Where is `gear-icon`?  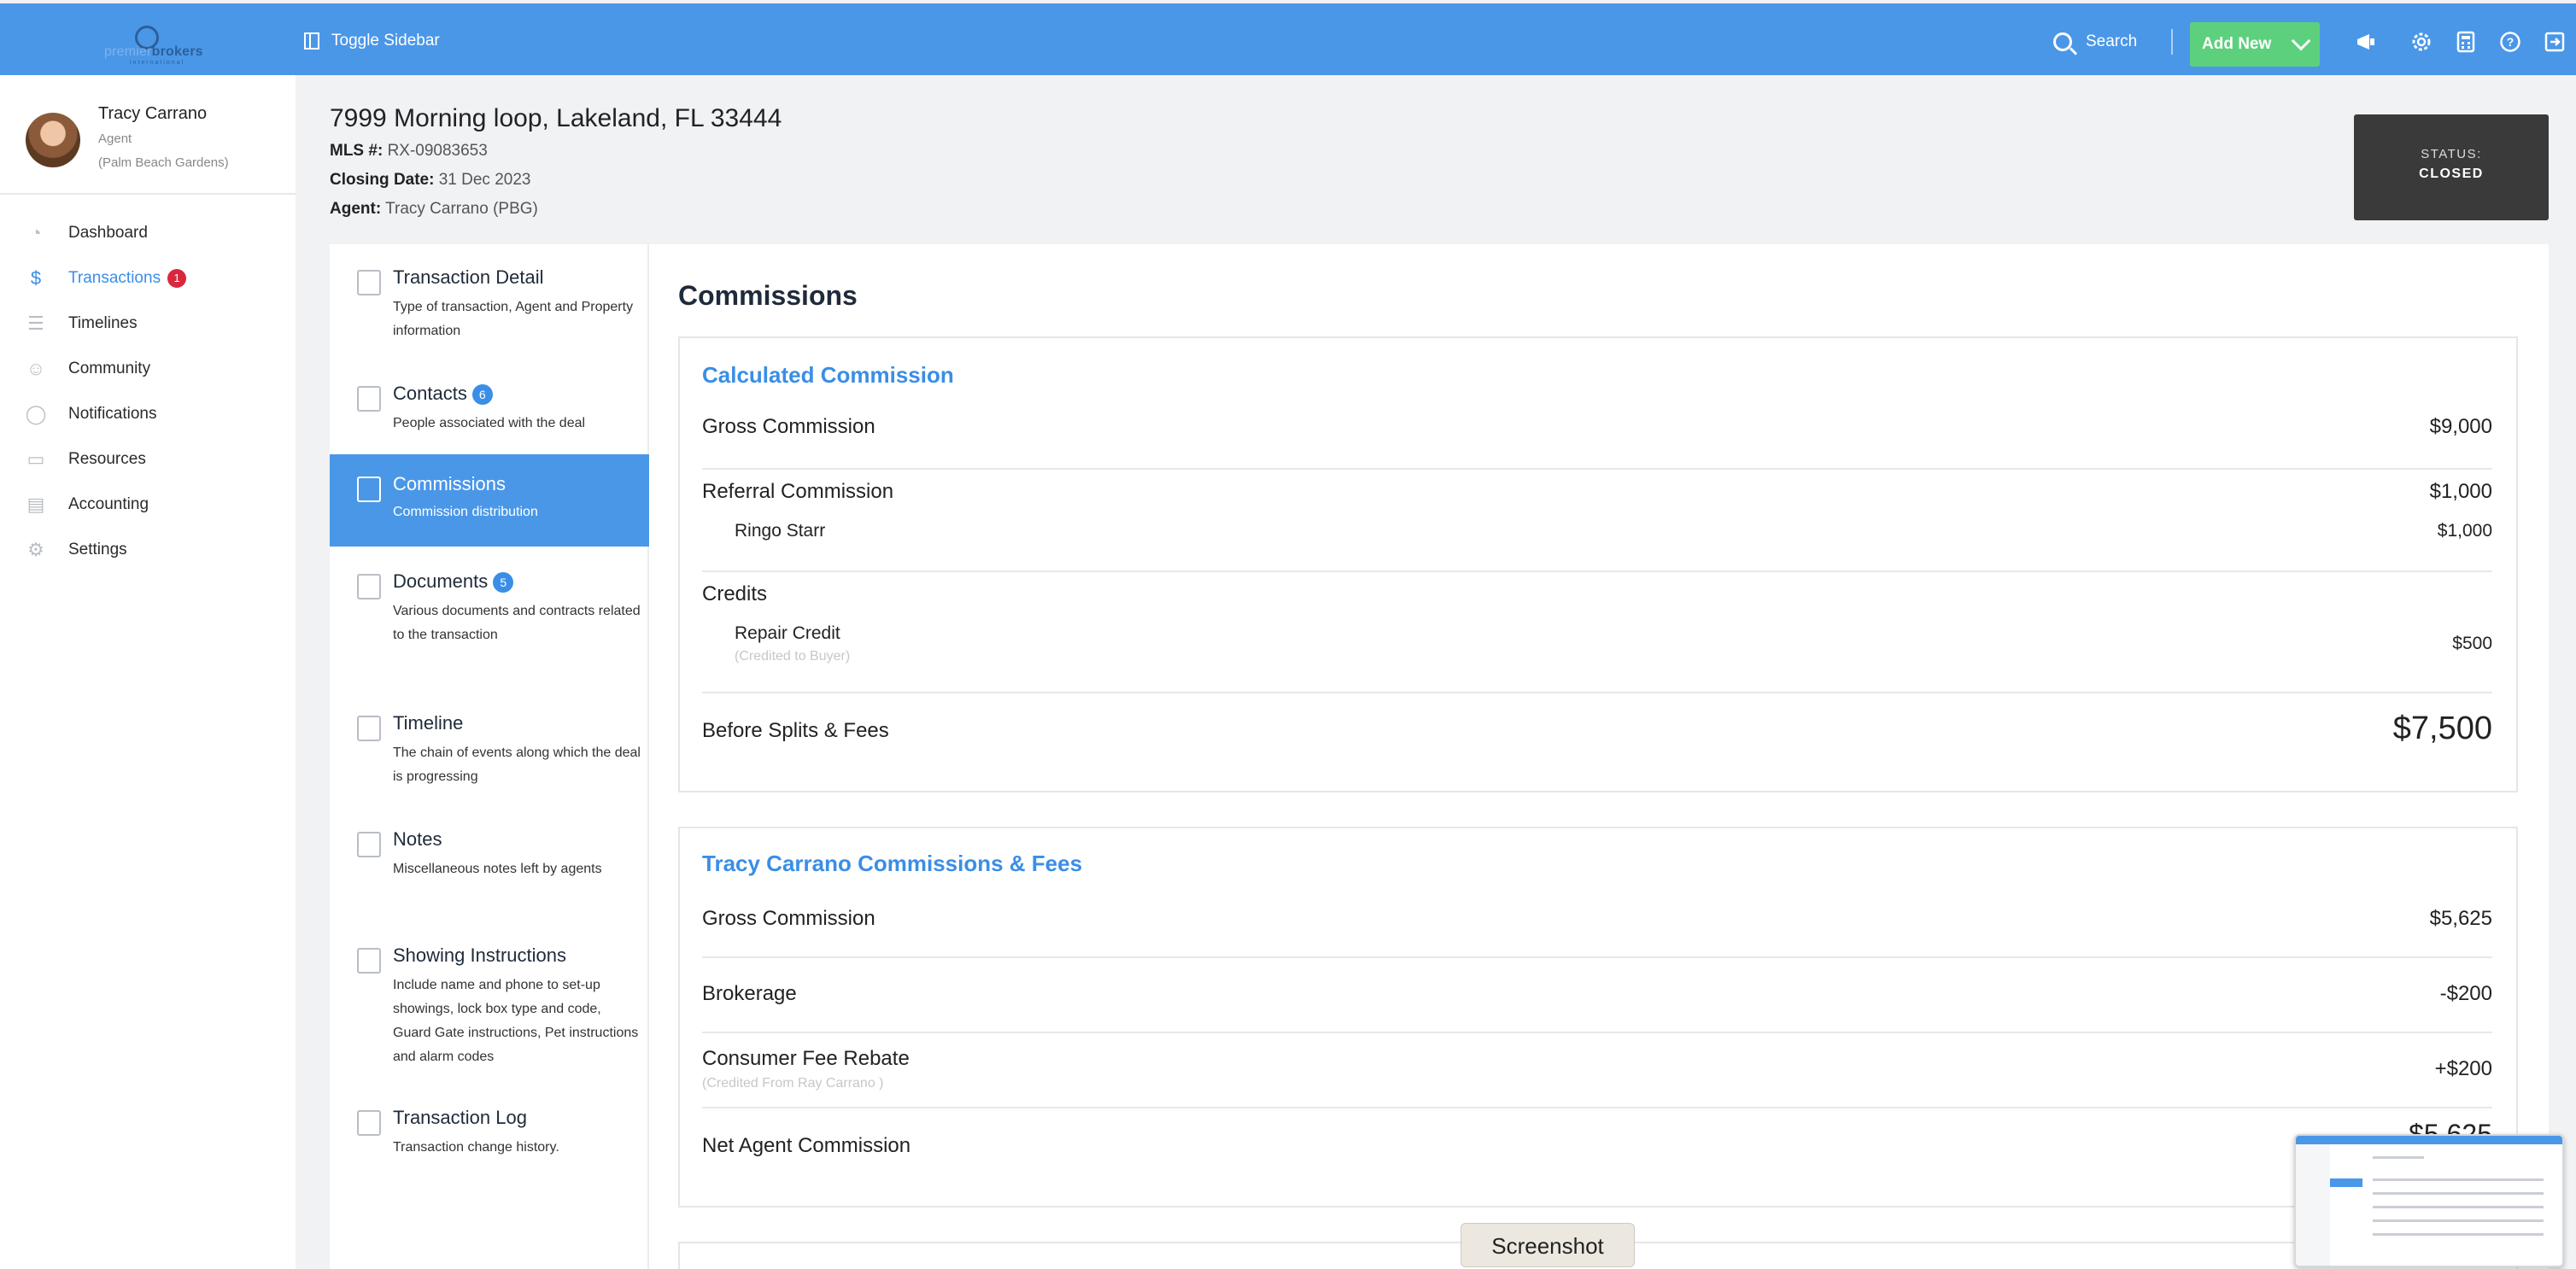 gear-icon is located at coordinates (2421, 42).